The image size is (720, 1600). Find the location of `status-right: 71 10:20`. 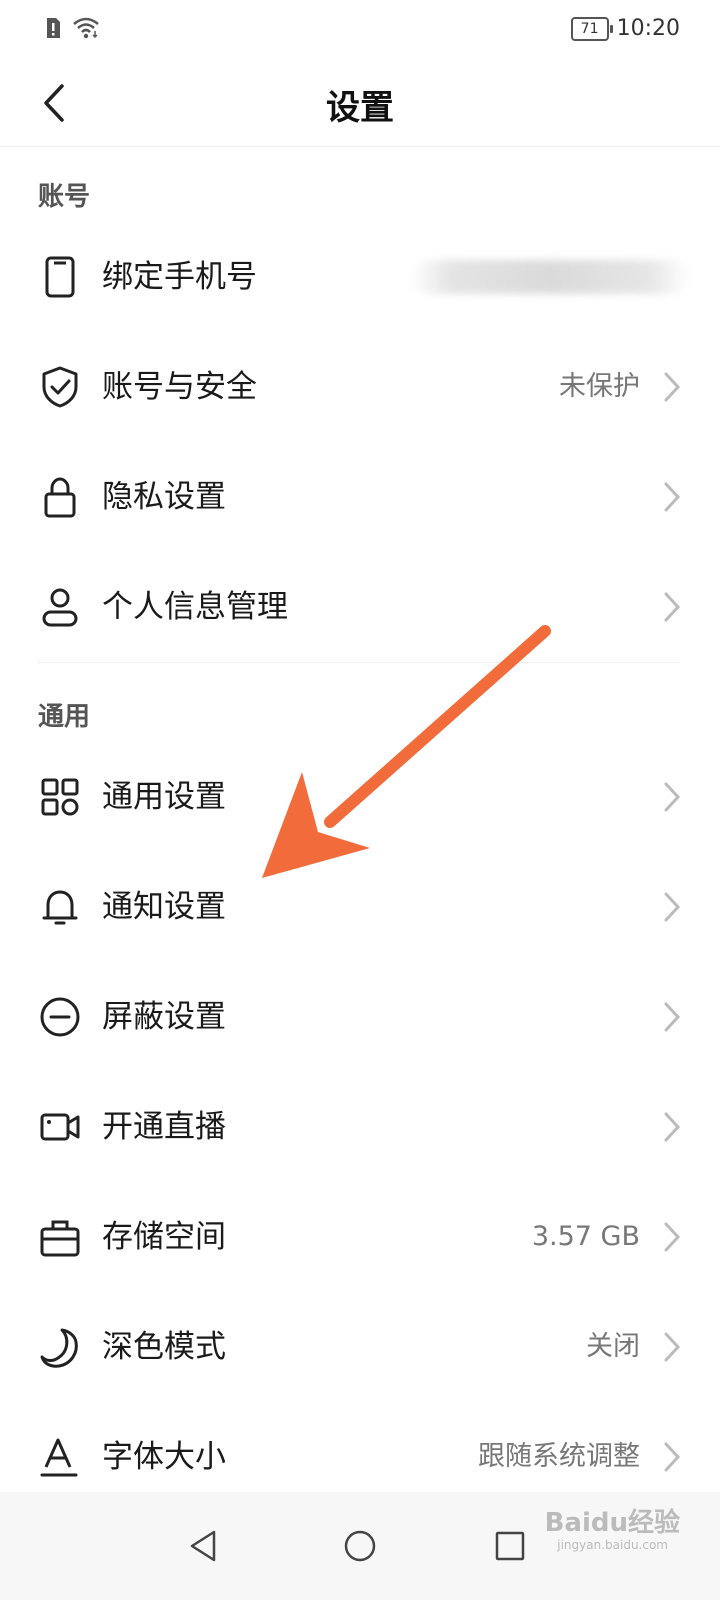

status-right: 71 10:20 is located at coordinates (625, 28).